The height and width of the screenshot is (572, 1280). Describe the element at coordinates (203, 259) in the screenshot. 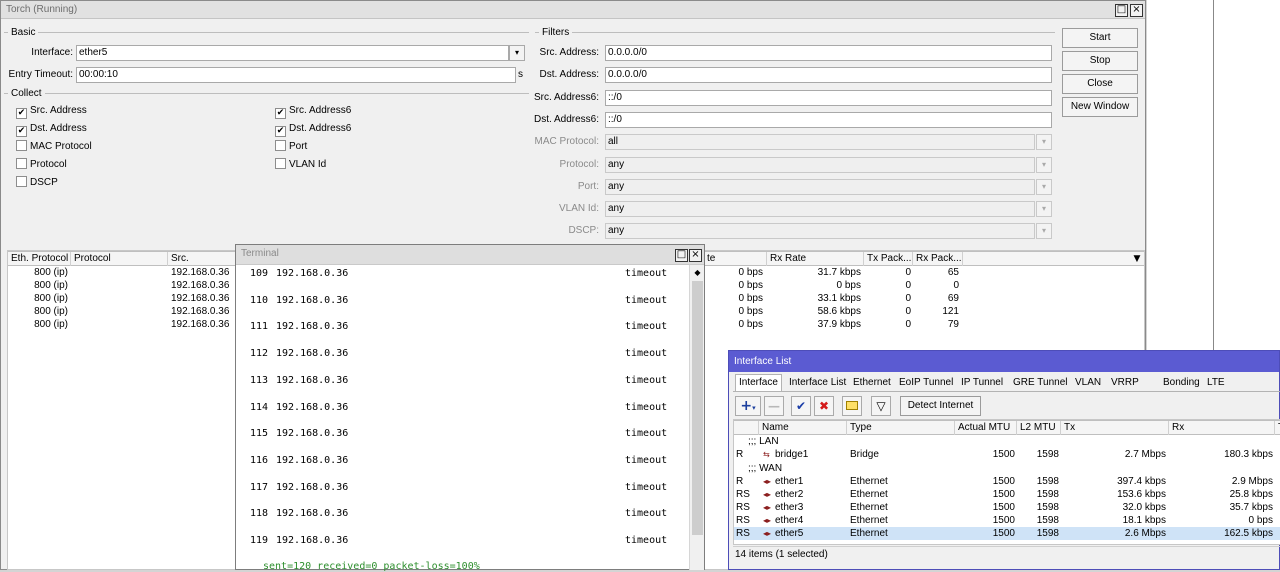

I see `col-src: Src.` at that location.